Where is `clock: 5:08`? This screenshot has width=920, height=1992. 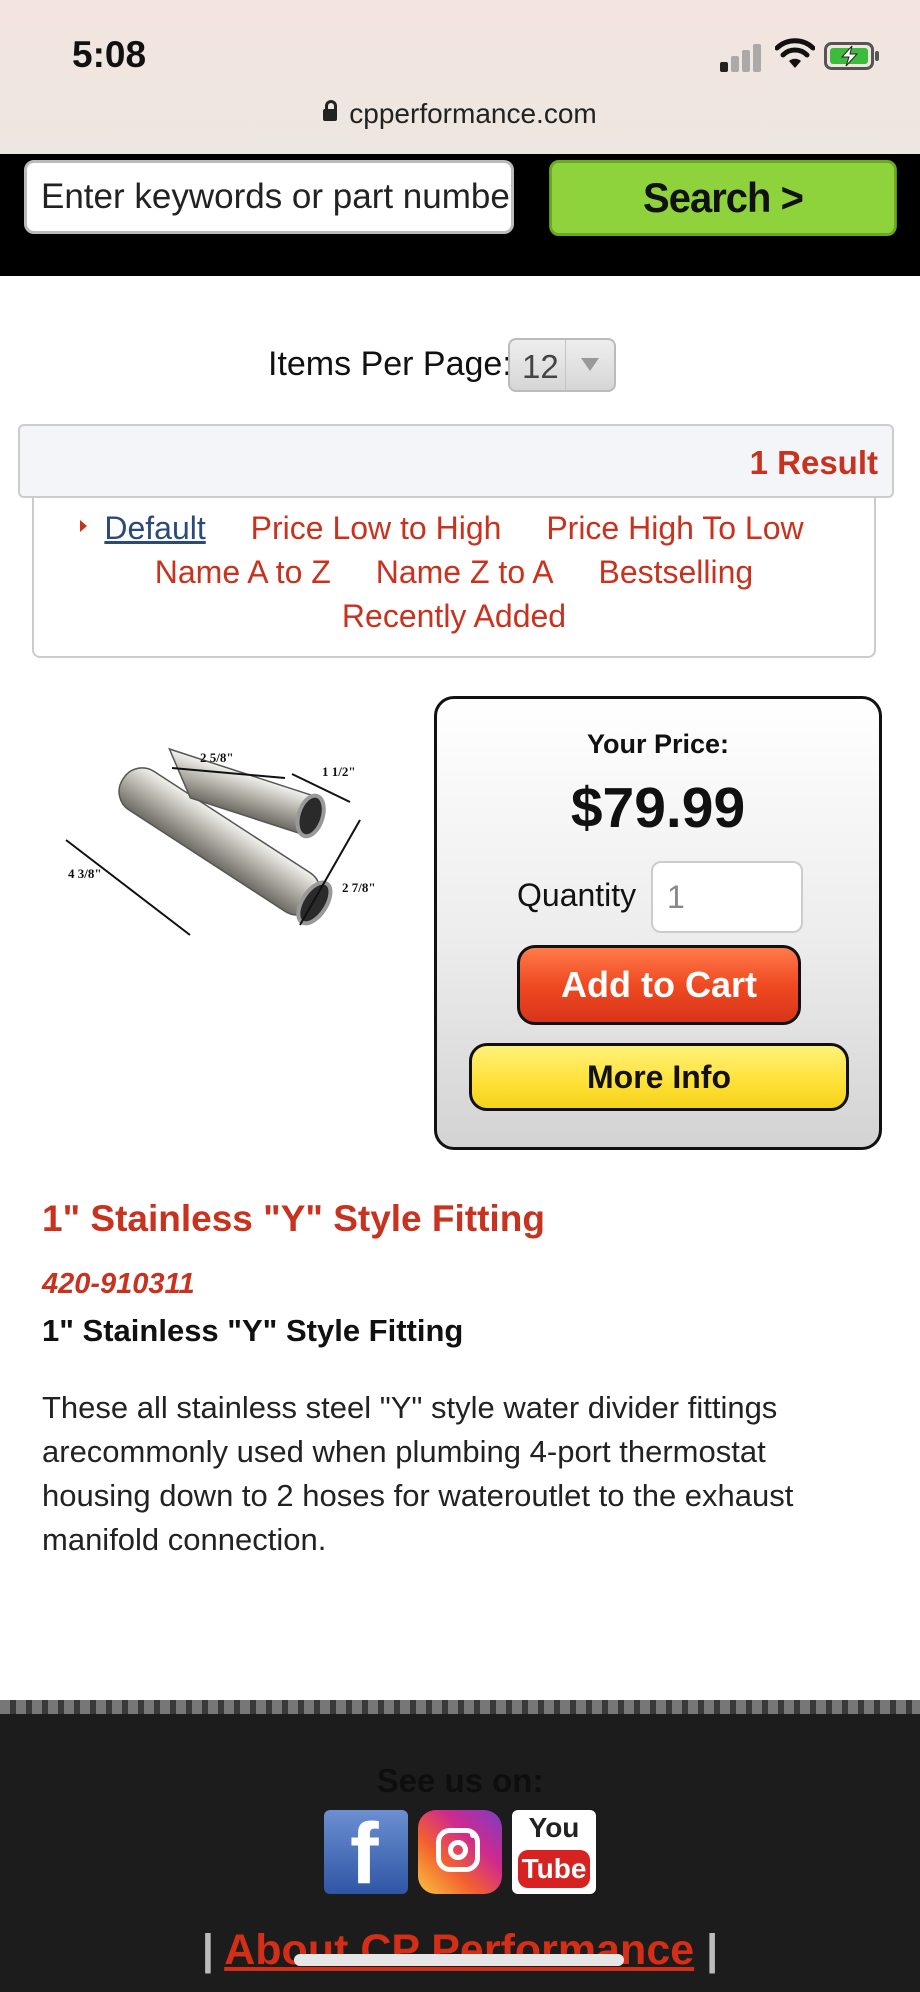 clock: 5:08 is located at coordinates (109, 54).